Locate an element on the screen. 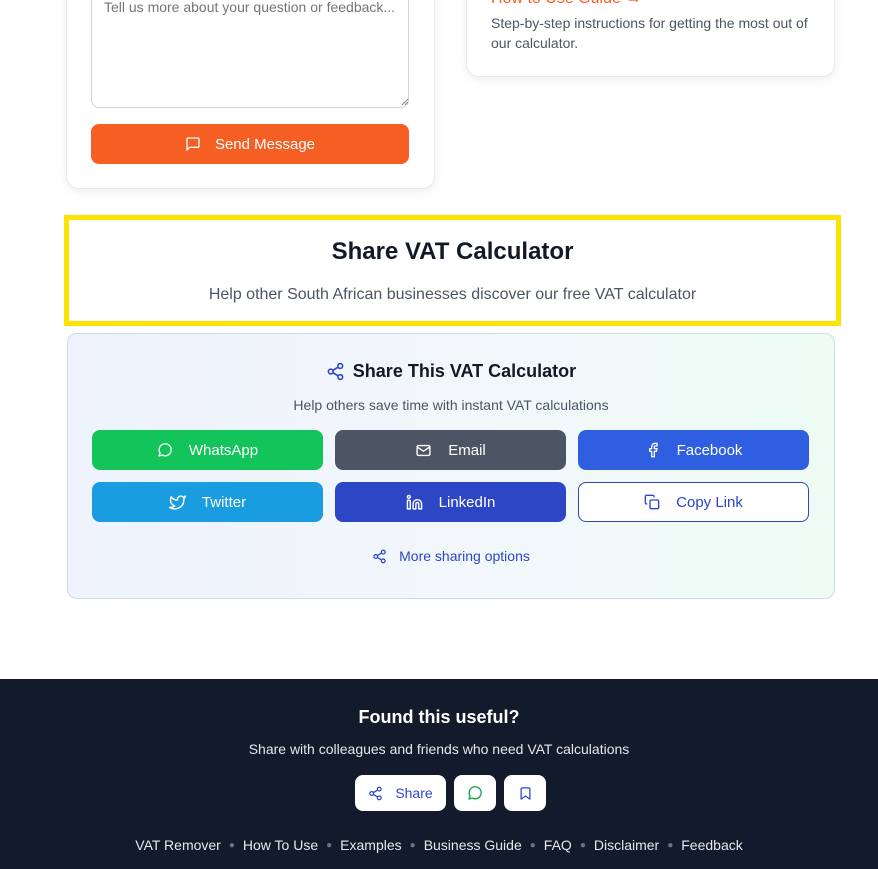 The image size is (878, 869). share-header-title: Share VAT Calculator is located at coordinates (452, 251).